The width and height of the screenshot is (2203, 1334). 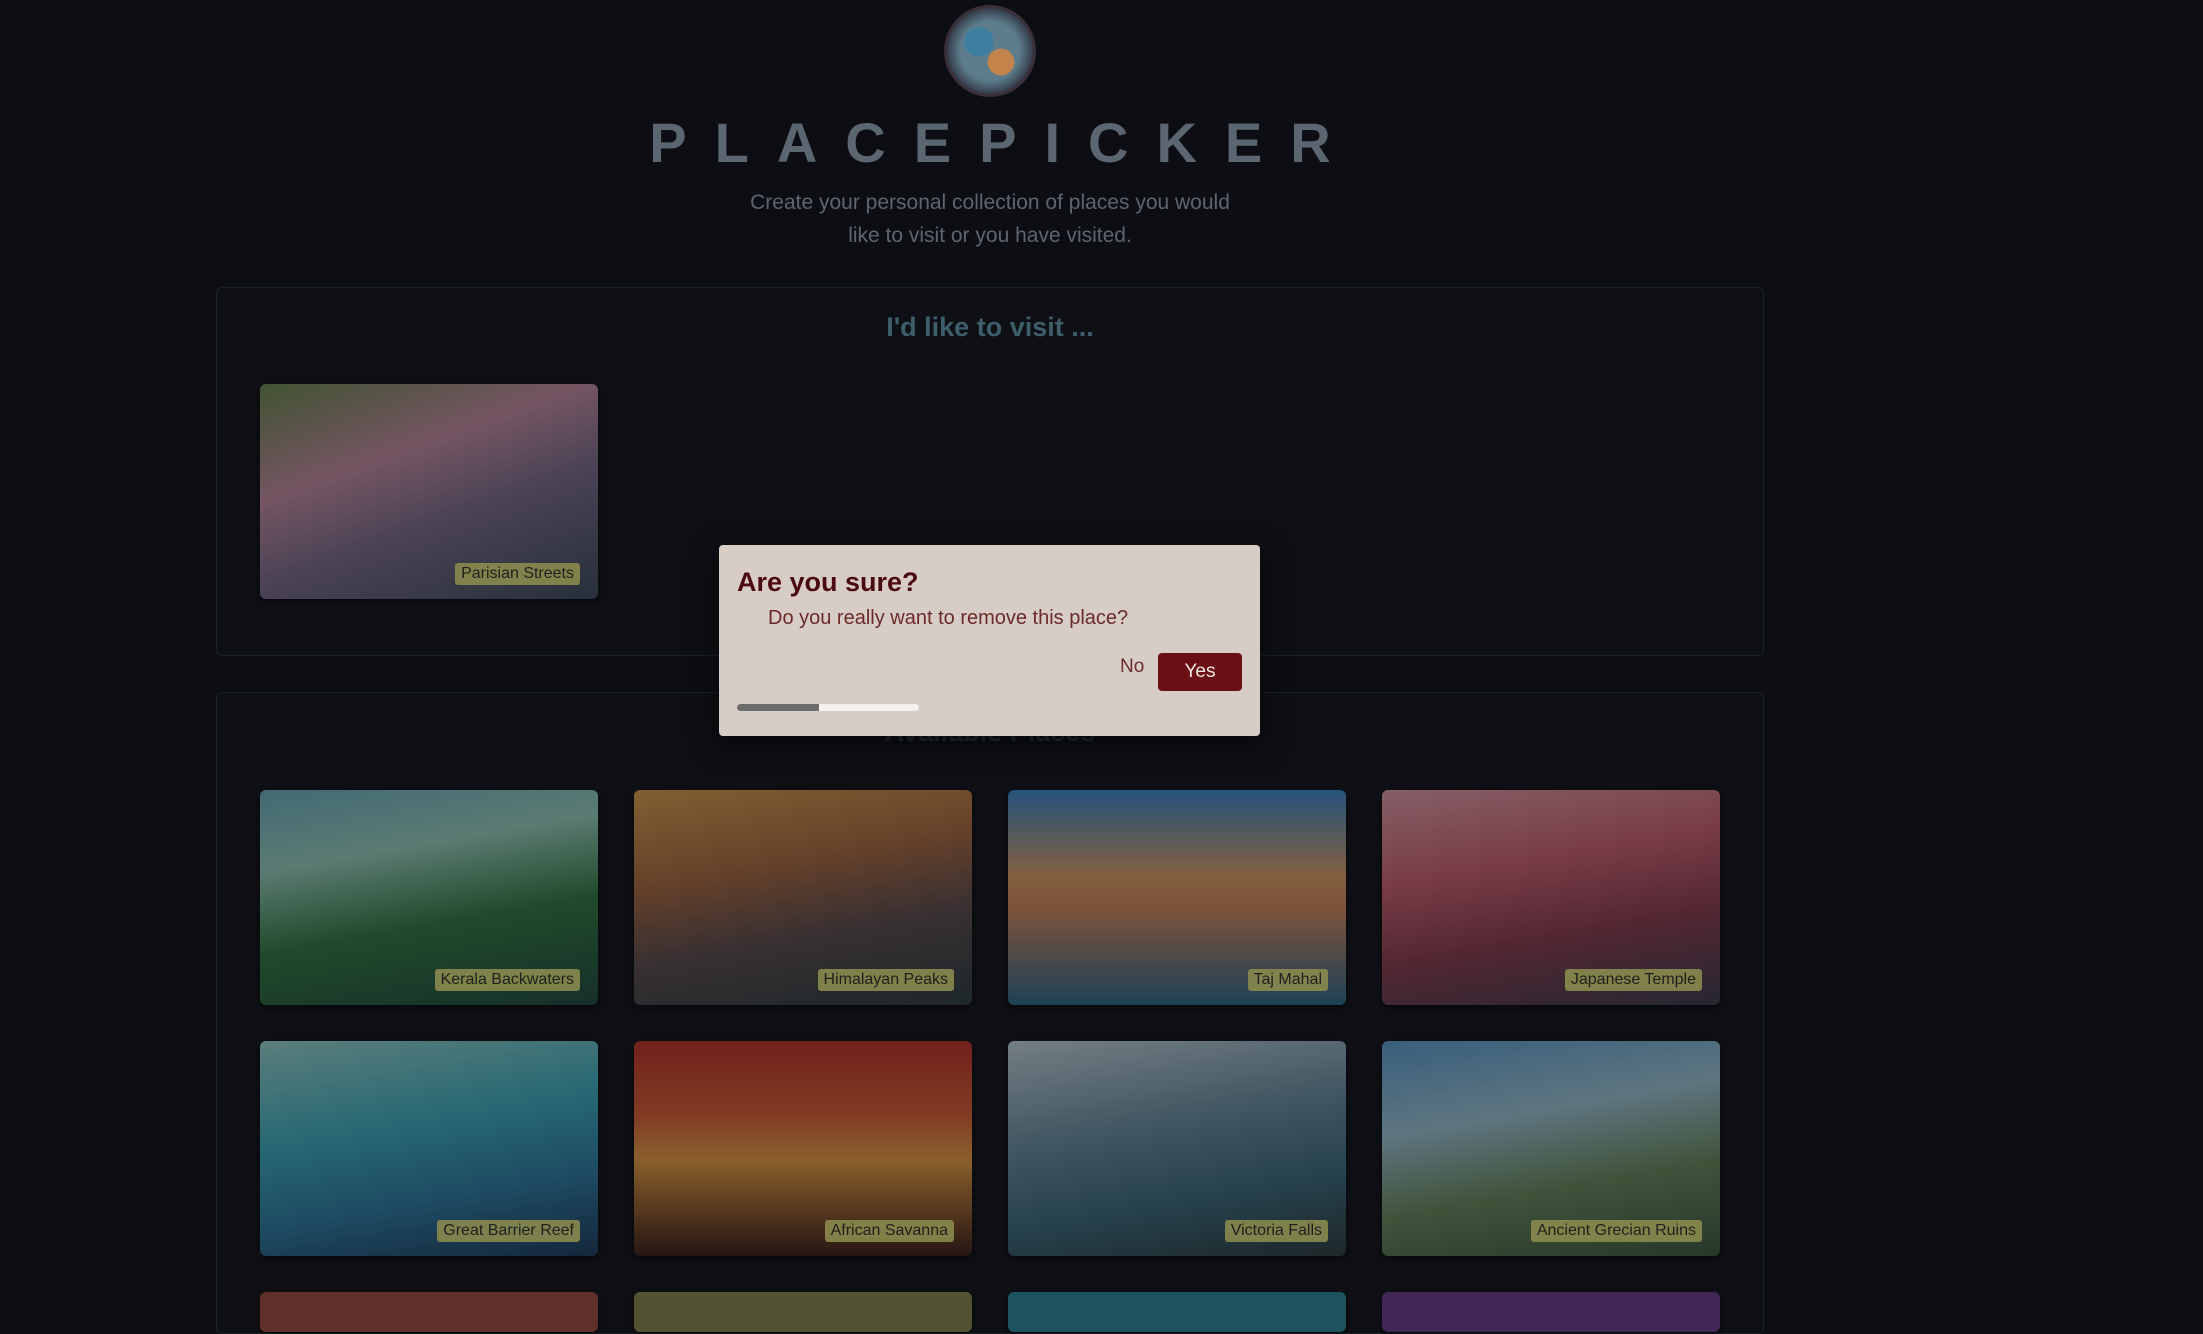 What do you see at coordinates (948, 618) in the screenshot?
I see `dialog-message: Do you really want to remove this place?` at bounding box center [948, 618].